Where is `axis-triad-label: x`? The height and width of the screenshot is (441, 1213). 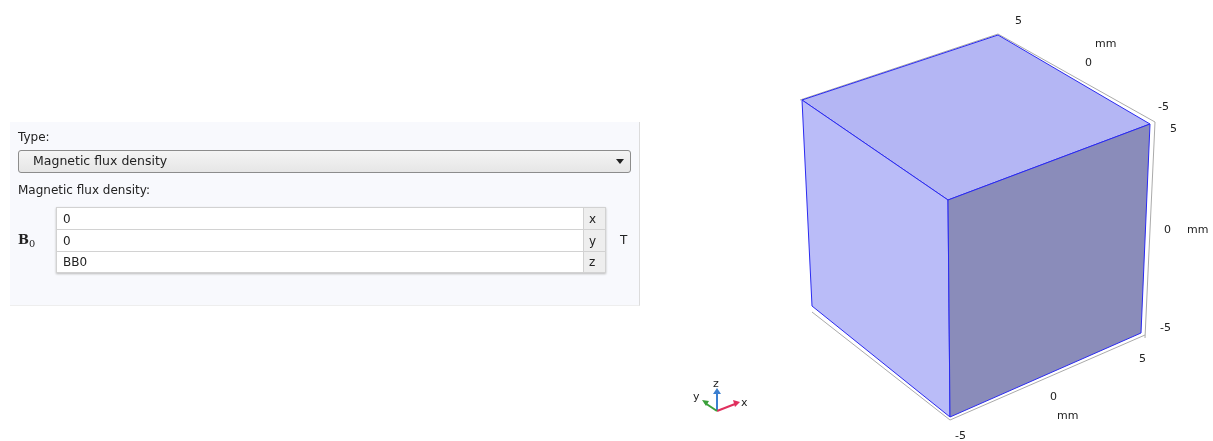 axis-triad-label: x is located at coordinates (744, 402).